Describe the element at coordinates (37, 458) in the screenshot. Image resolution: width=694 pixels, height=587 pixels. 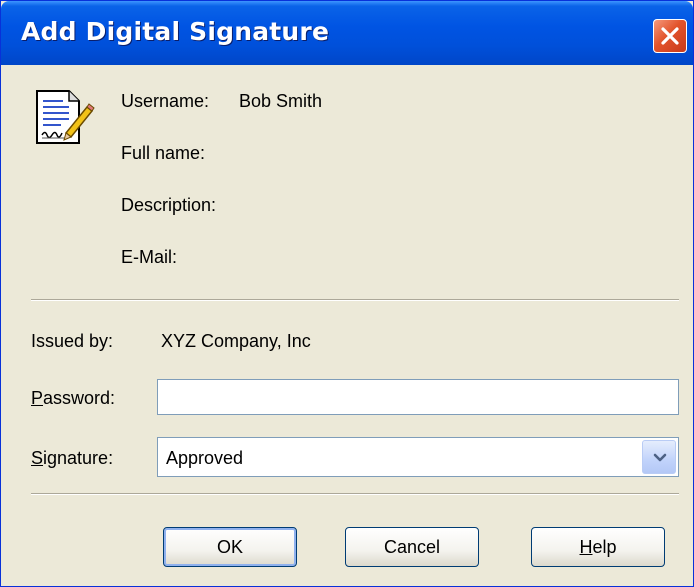
I see `signature-mnemonic: S` at that location.